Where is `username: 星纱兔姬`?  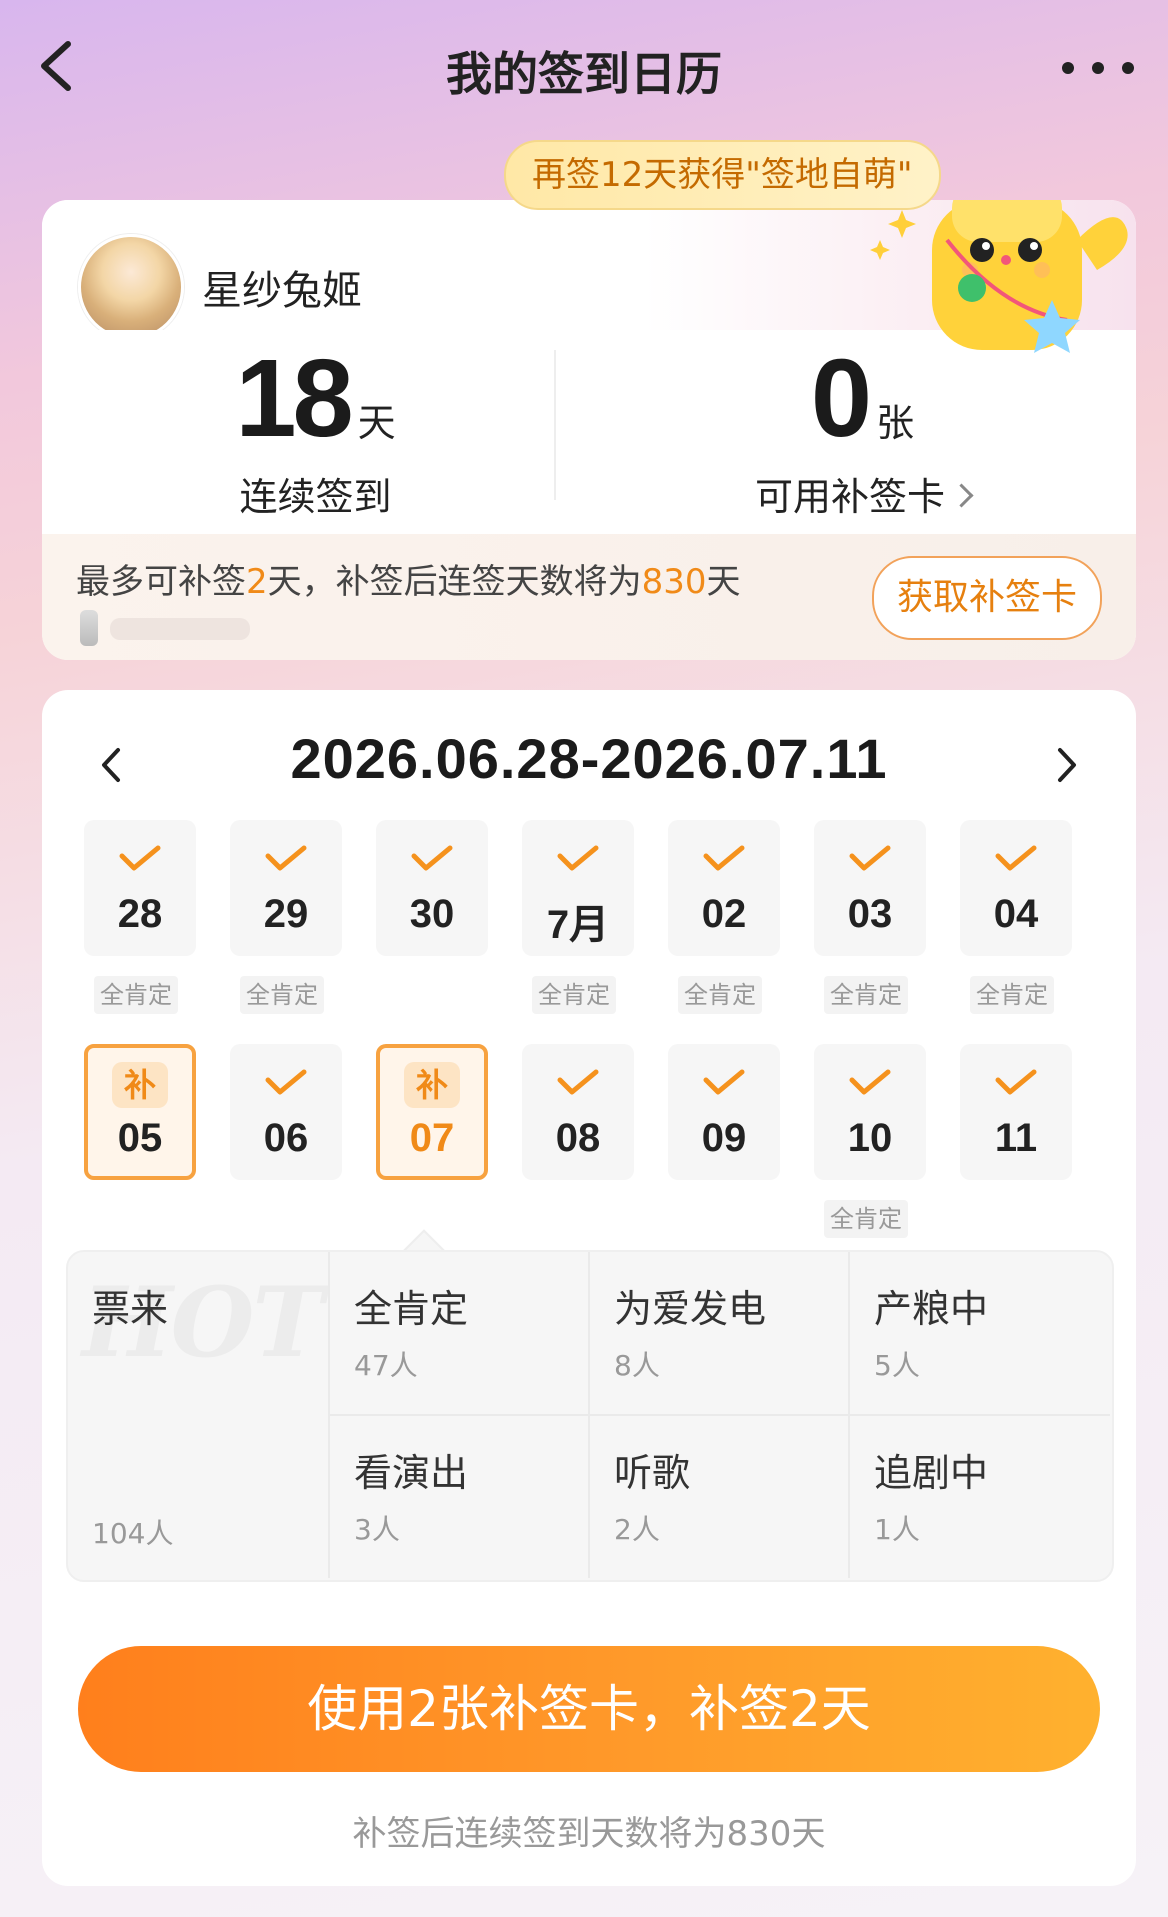
username: 星纱兔姬 is located at coordinates (282, 291).